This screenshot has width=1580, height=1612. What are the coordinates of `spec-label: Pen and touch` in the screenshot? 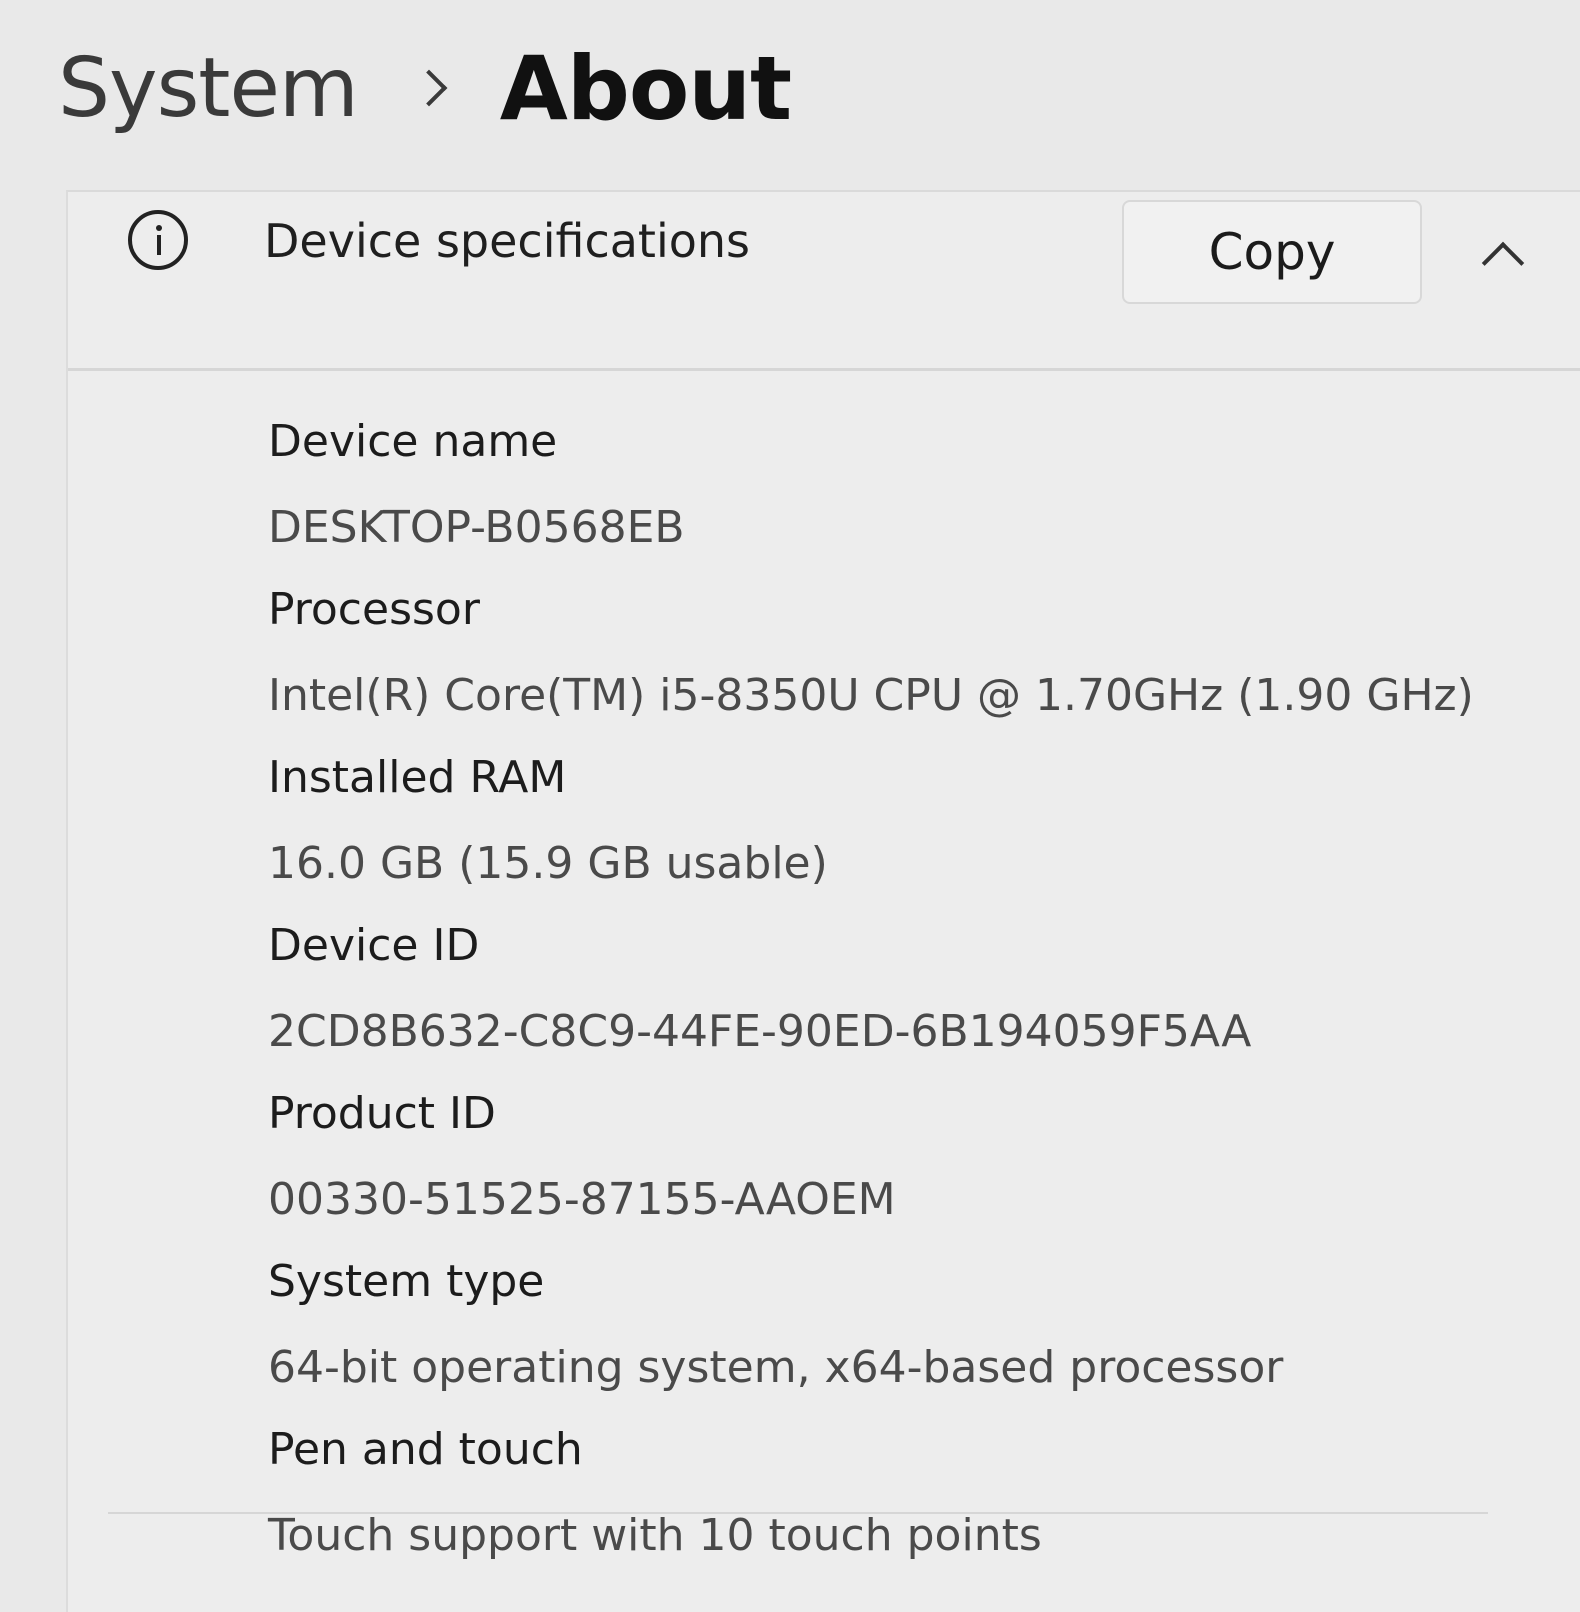 It's located at (425, 1449).